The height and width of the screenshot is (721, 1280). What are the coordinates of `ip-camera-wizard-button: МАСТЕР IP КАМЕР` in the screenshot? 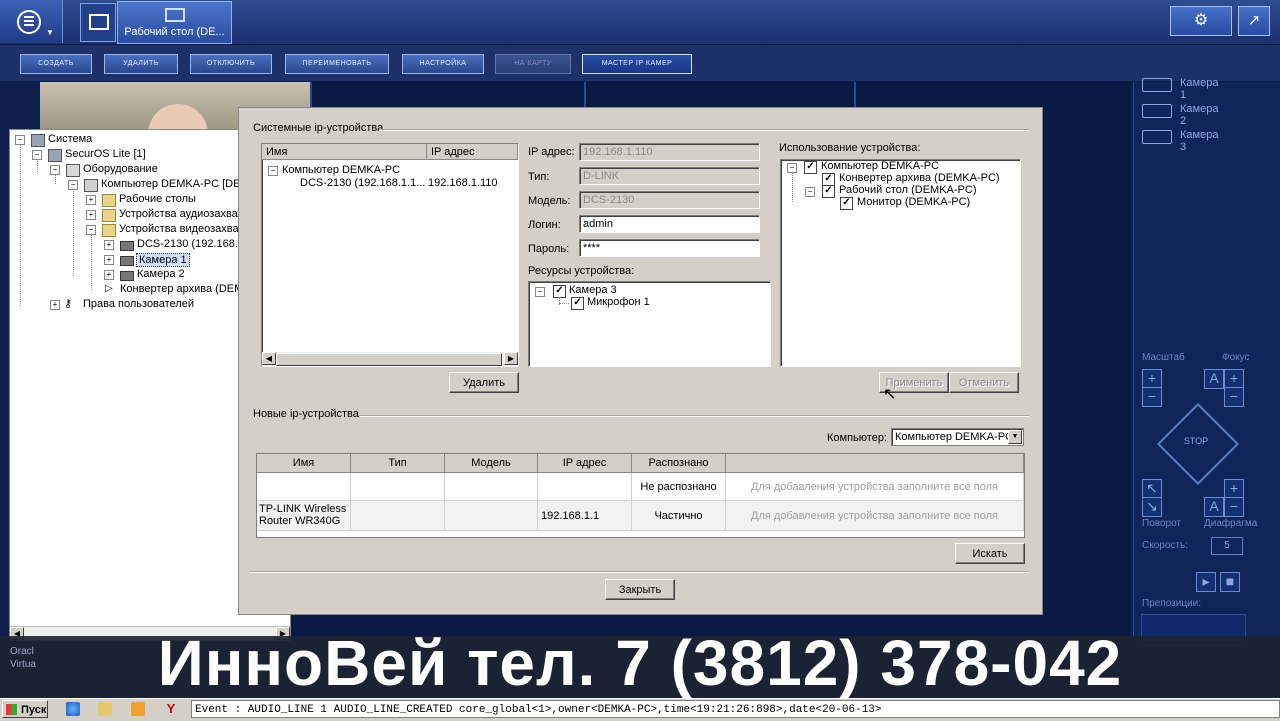 It's located at (637, 64).